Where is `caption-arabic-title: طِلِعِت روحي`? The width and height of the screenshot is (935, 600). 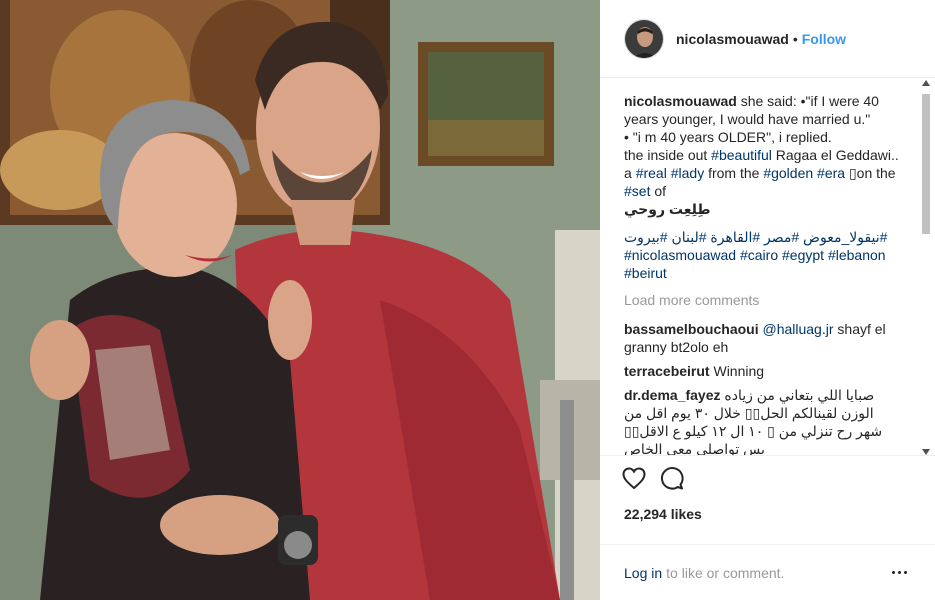 caption-arabic-title: طِلِعِت روحي is located at coordinates (667, 209).